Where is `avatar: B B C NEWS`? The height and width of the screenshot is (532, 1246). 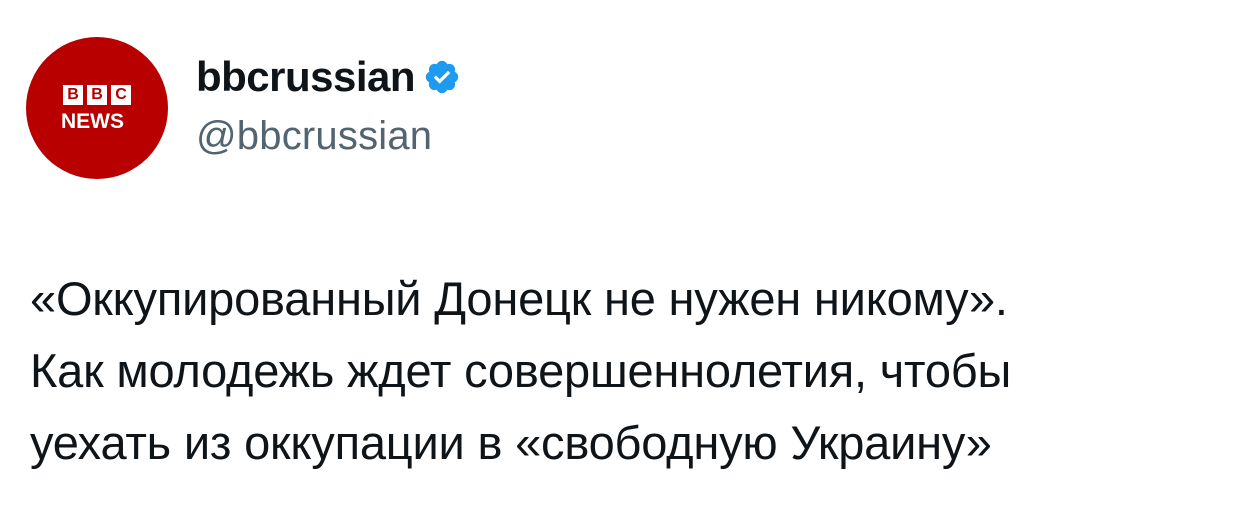
avatar: B B C NEWS is located at coordinates (97, 108).